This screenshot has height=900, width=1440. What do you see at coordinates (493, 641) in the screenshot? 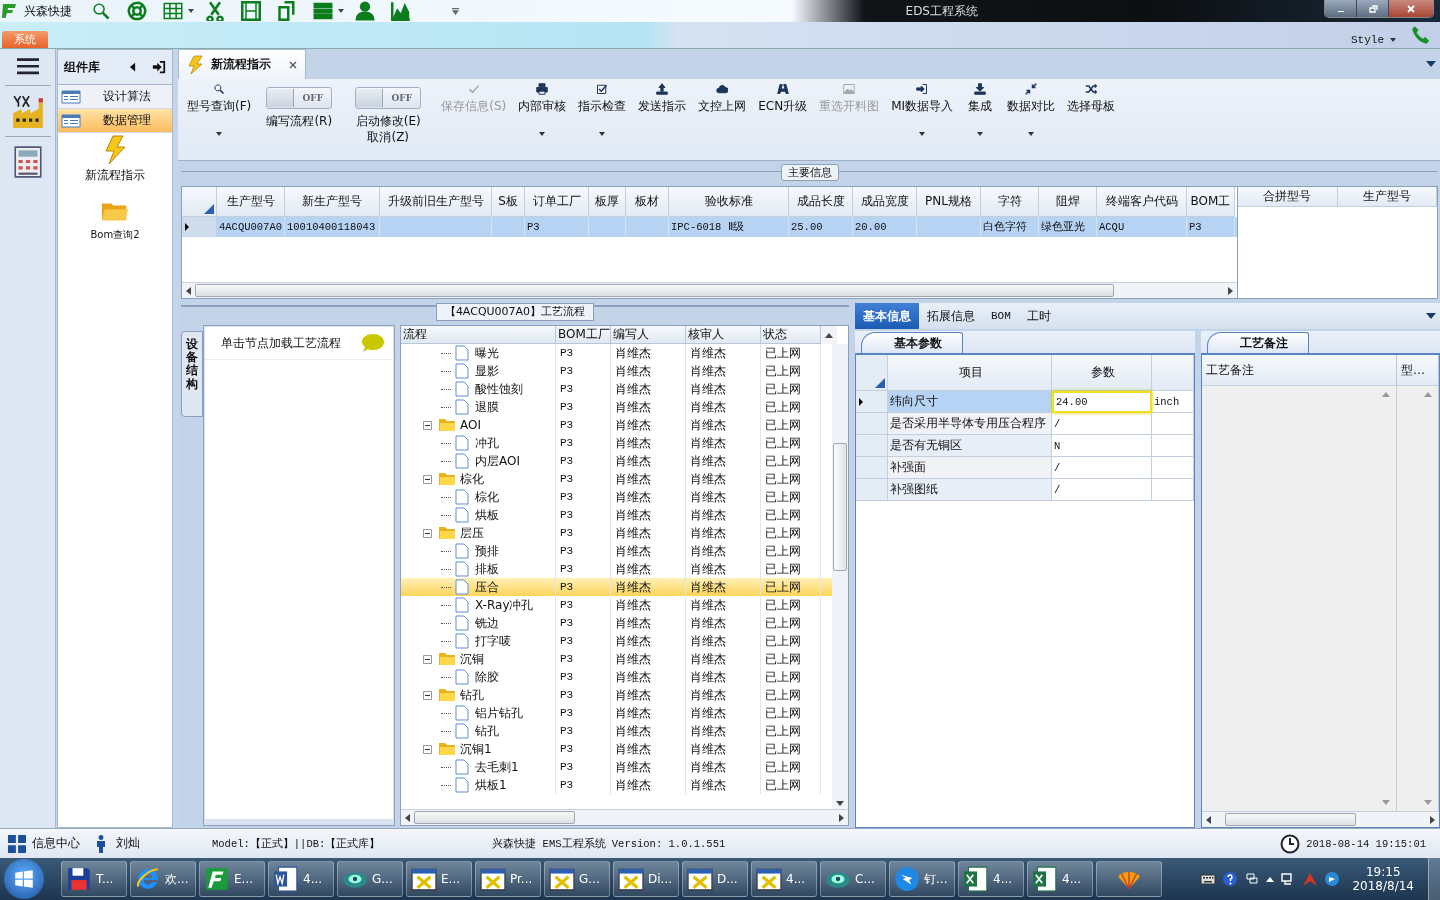
I see `tree-node-label: 打字唛` at bounding box center [493, 641].